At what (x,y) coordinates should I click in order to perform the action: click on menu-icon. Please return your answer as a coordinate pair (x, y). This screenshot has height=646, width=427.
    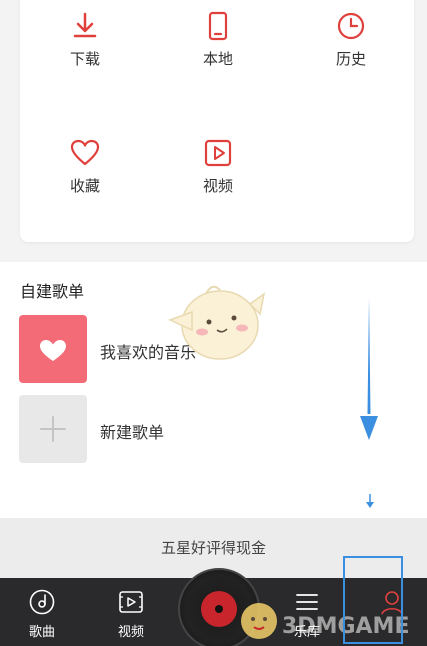
    Looking at the image, I should click on (307, 602).